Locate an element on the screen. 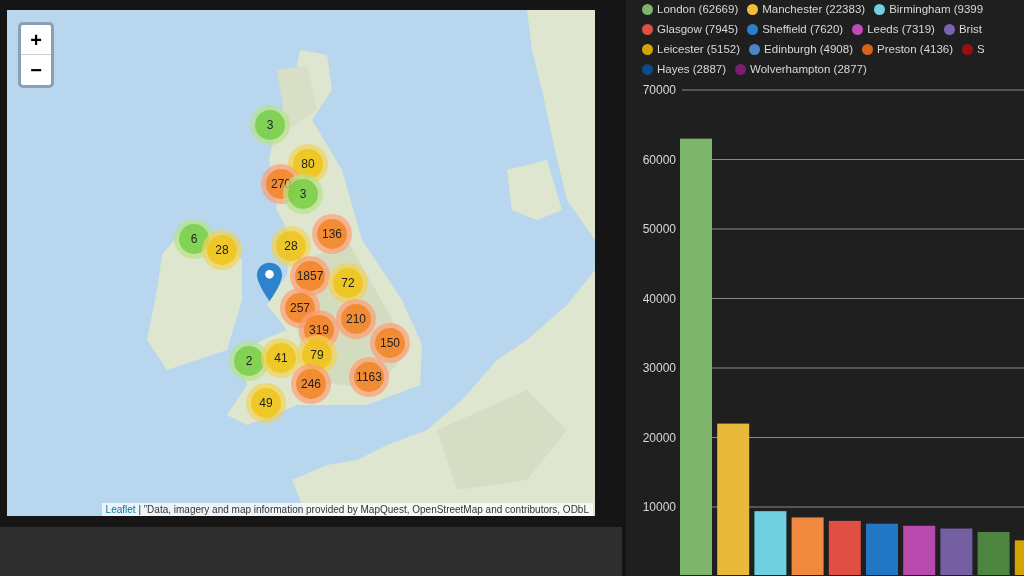  legend-label: S is located at coordinates (981, 49).